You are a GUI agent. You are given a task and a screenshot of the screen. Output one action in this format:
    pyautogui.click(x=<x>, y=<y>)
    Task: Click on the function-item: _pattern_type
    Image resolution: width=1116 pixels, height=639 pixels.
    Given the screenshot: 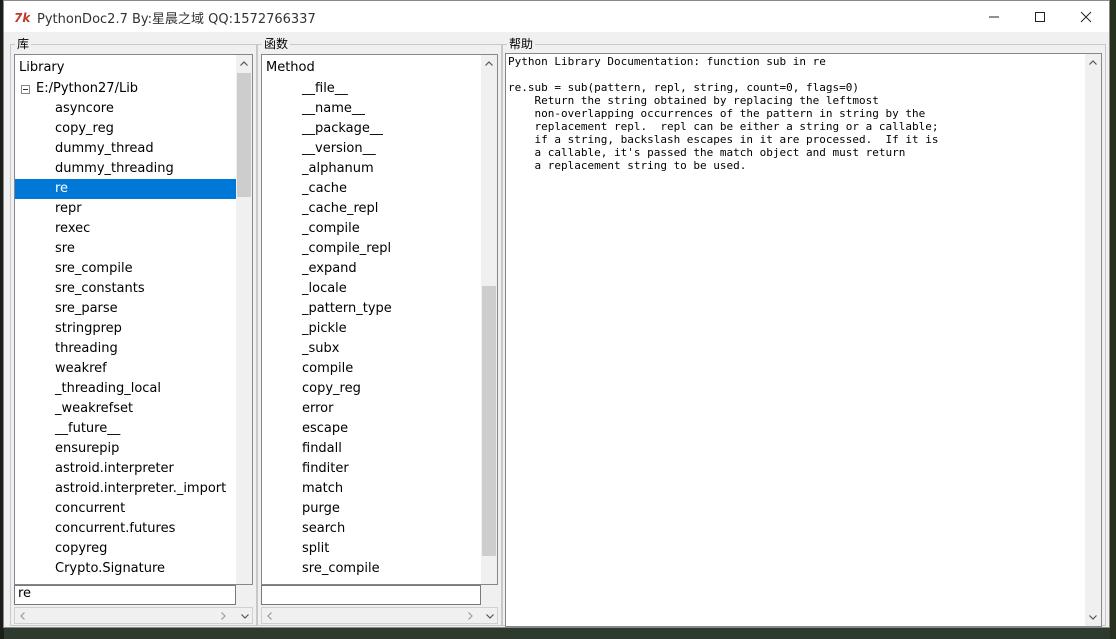 What is the action you would take?
    pyautogui.click(x=371, y=309)
    